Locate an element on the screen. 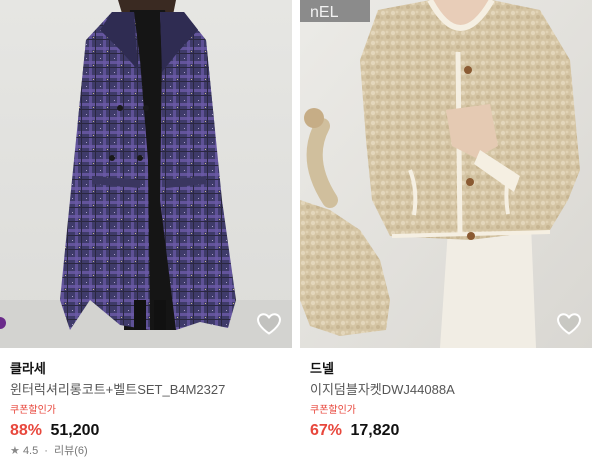 The width and height of the screenshot is (592, 470). product-title: 이지덤블자켓DWJ44088A is located at coordinates (451, 390).